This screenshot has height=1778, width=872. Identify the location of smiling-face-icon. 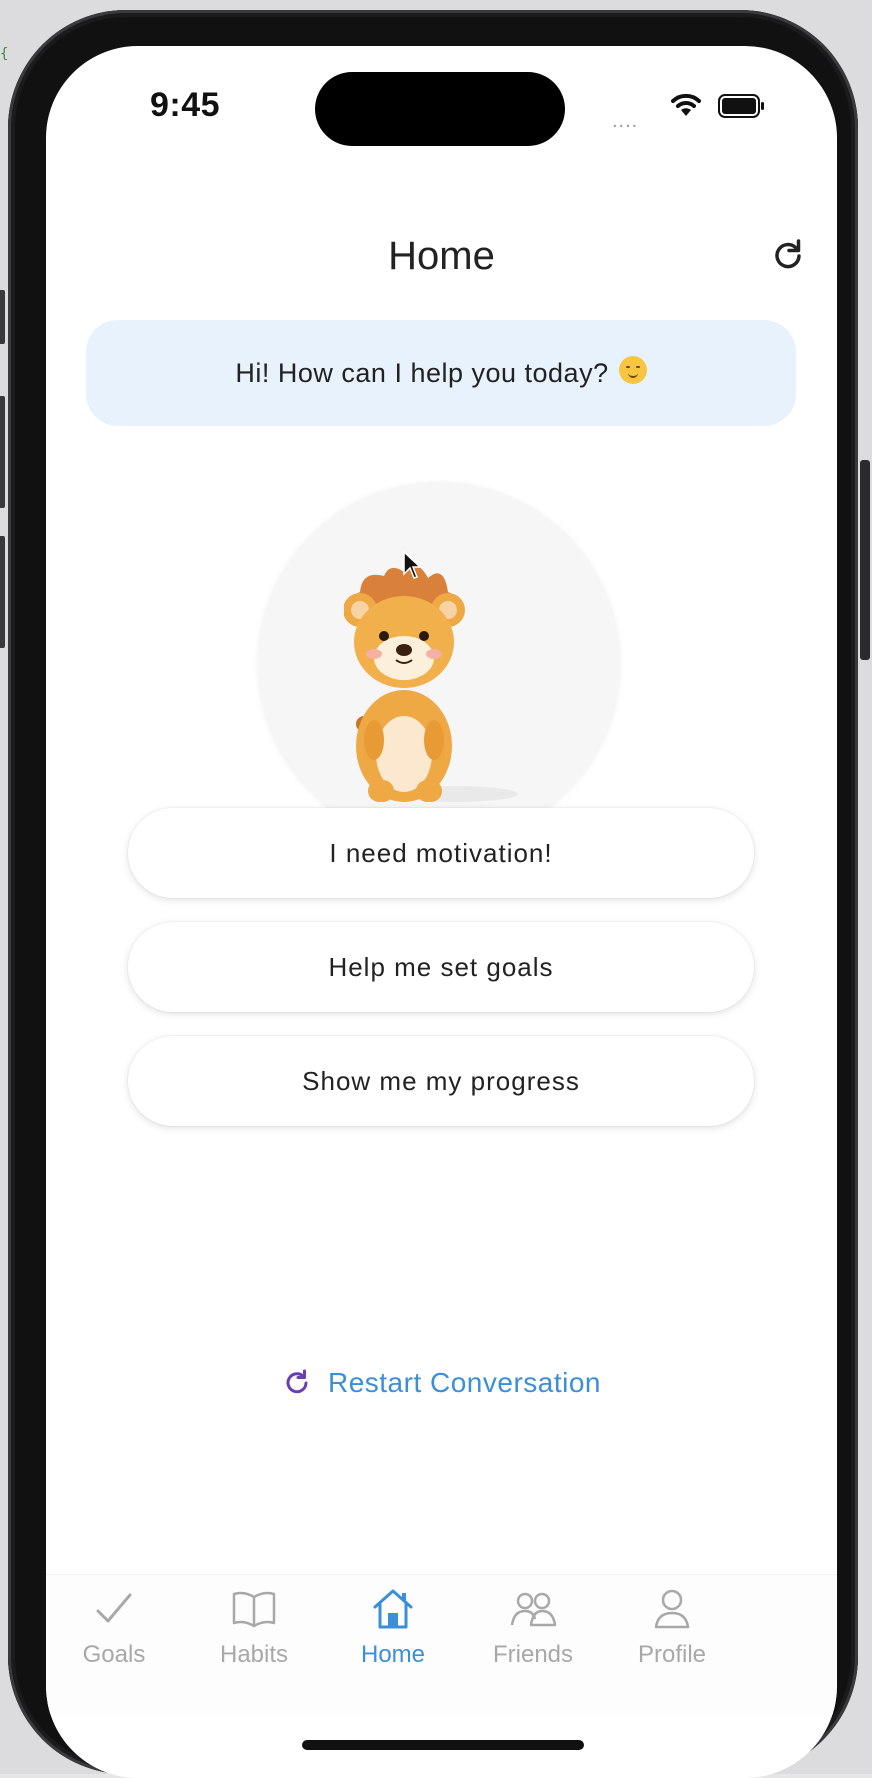
(632, 370).